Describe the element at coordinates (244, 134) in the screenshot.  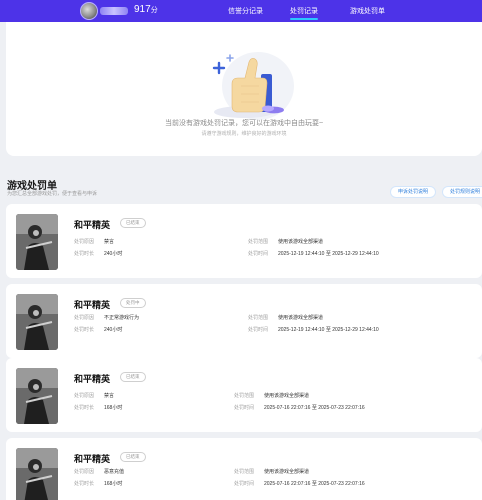
I see `empty-state-submessage: 请遵守游戏规则，维护良好的游戏环境` at that location.